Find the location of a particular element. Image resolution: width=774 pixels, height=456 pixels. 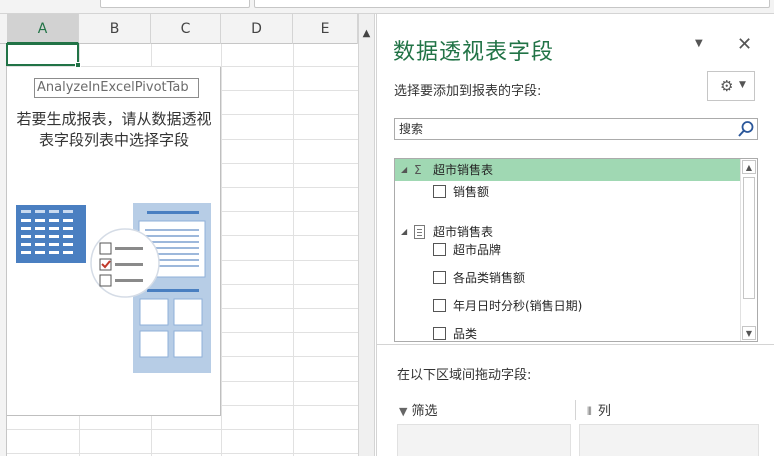

scroll-thumb is located at coordinates (749, 238).